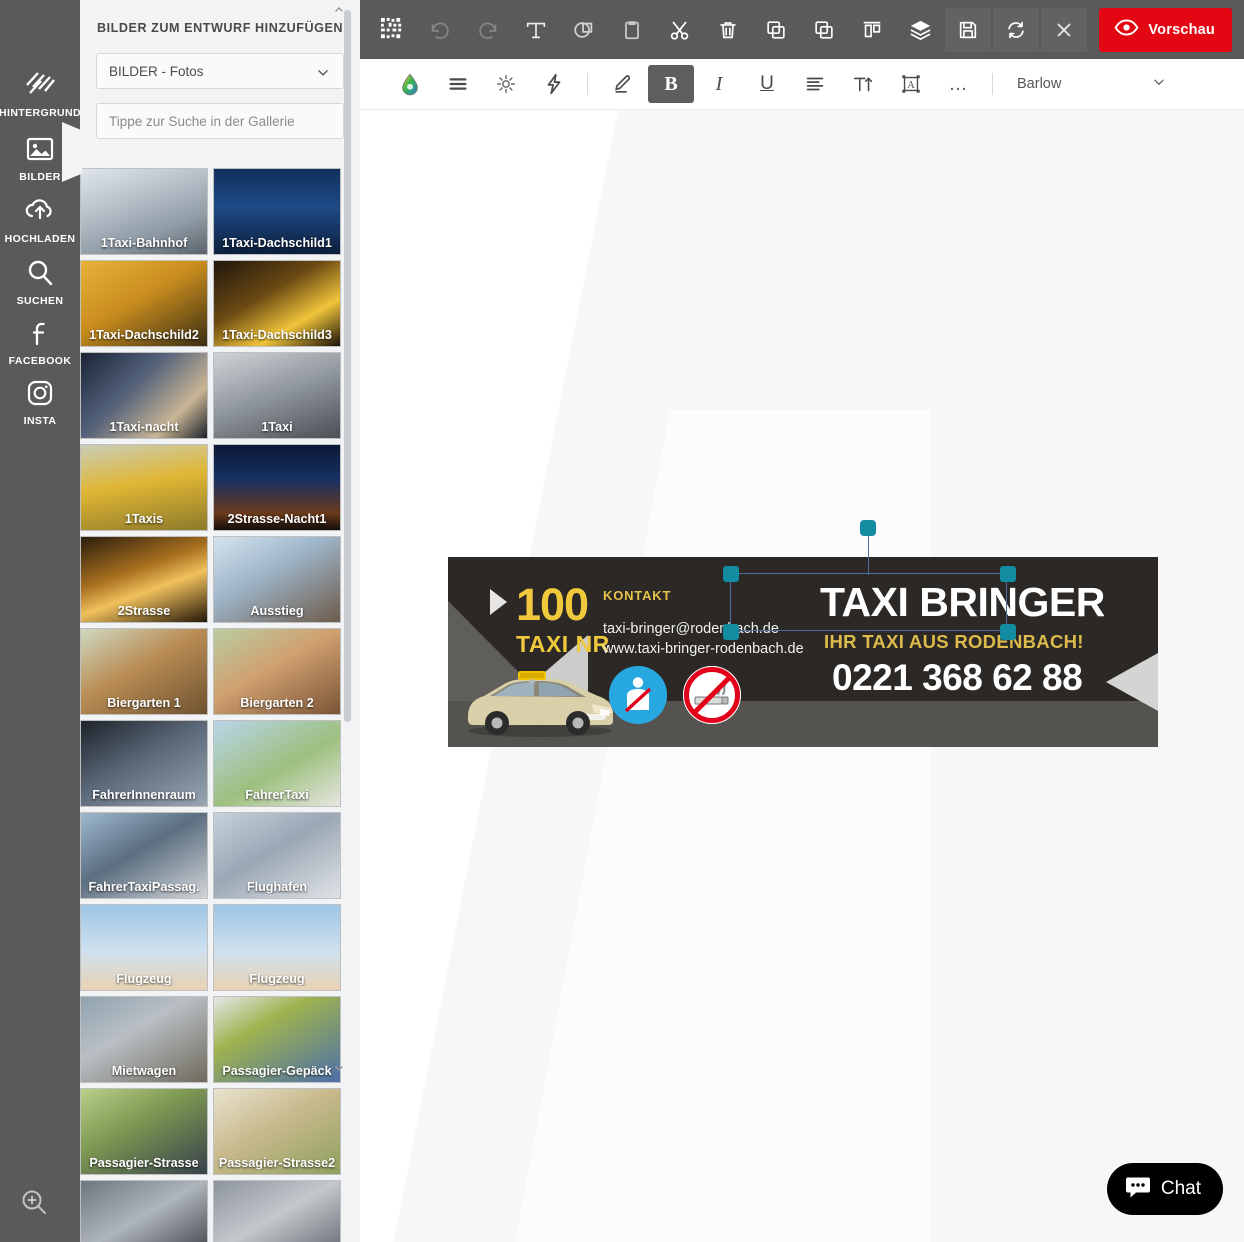 Image resolution: width=1244 pixels, height=1242 pixels. I want to click on bold-button: B, so click(671, 84).